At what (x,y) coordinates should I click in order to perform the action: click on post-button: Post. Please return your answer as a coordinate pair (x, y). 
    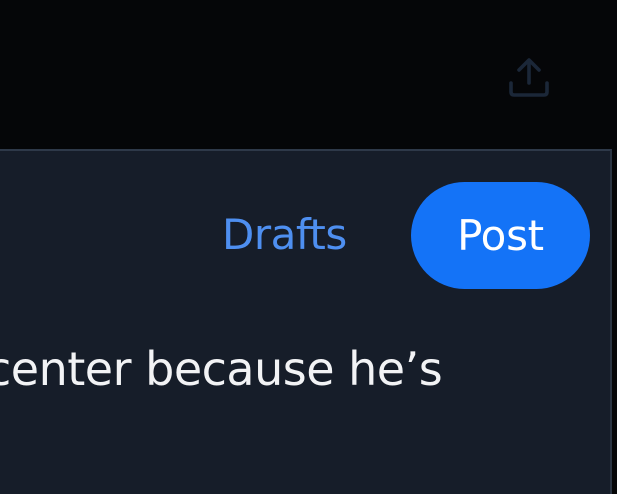
    Looking at the image, I should click on (500, 235).